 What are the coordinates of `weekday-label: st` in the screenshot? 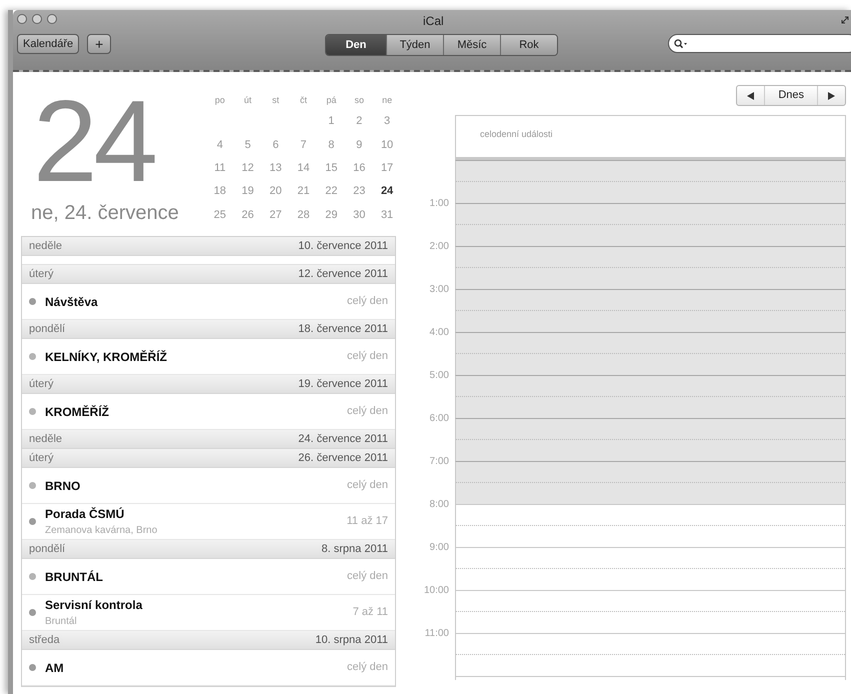 It's located at (275, 100).